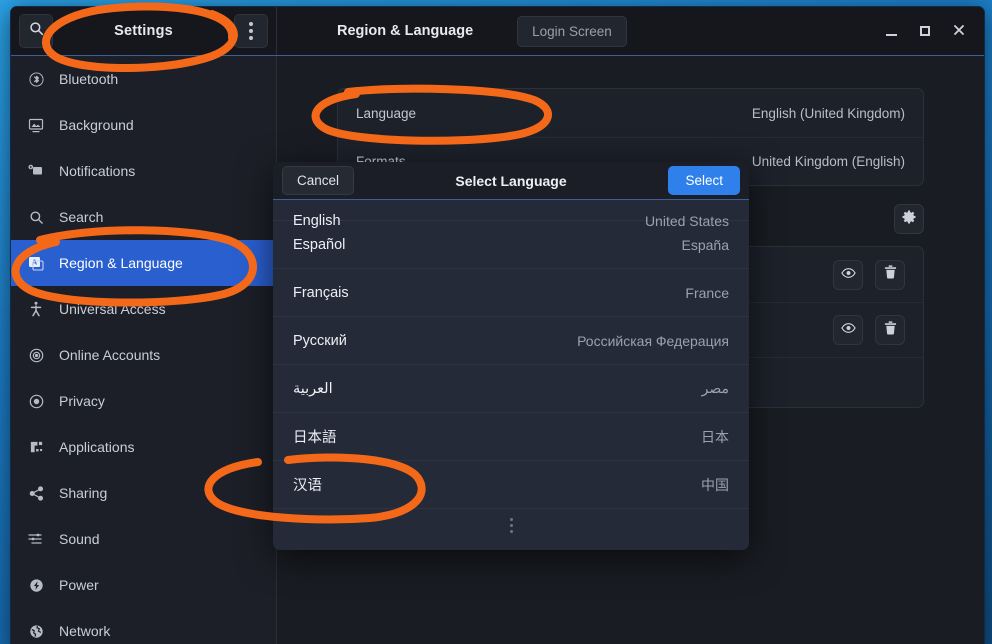 This screenshot has height=644, width=992. I want to click on sidebar-item-label: Sharing, so click(83, 493).